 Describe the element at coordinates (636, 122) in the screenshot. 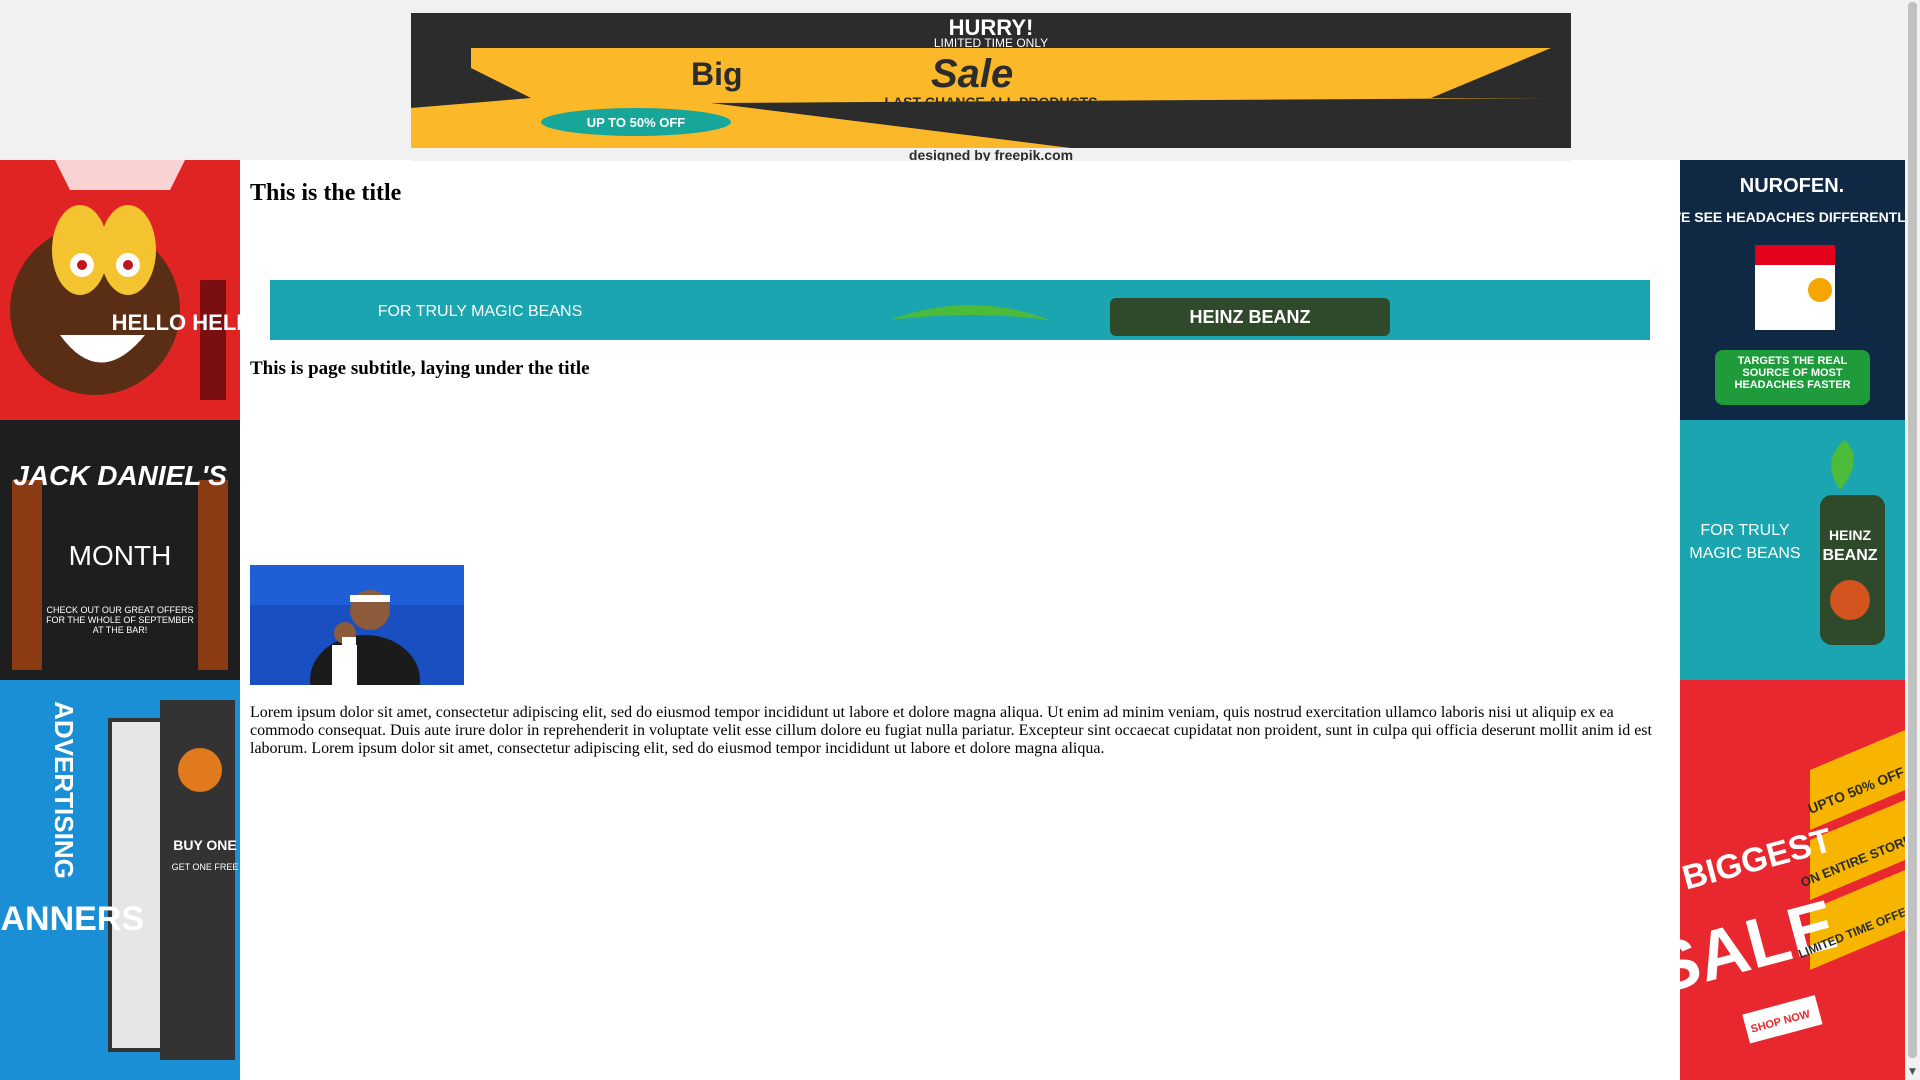

I see `sale-discount-text: UP TO 50% OFF` at that location.